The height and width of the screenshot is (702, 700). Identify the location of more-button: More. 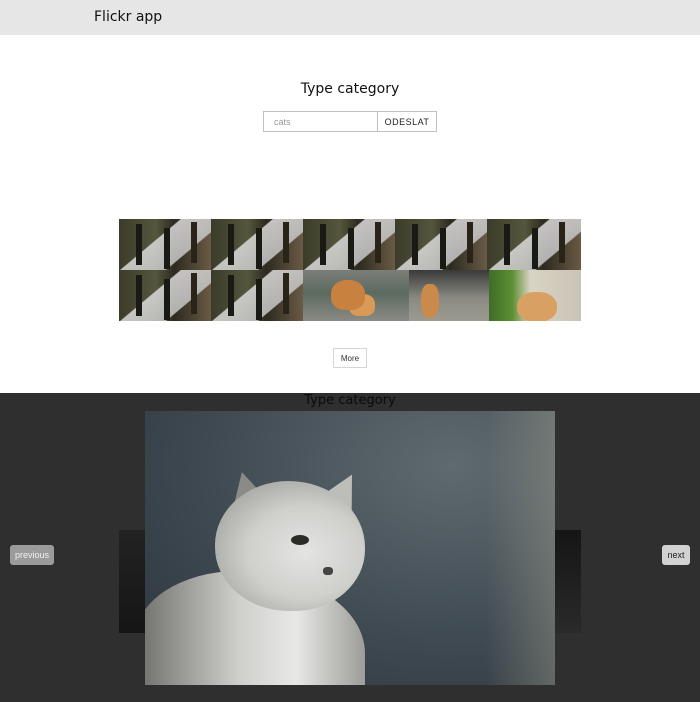
(350, 358).